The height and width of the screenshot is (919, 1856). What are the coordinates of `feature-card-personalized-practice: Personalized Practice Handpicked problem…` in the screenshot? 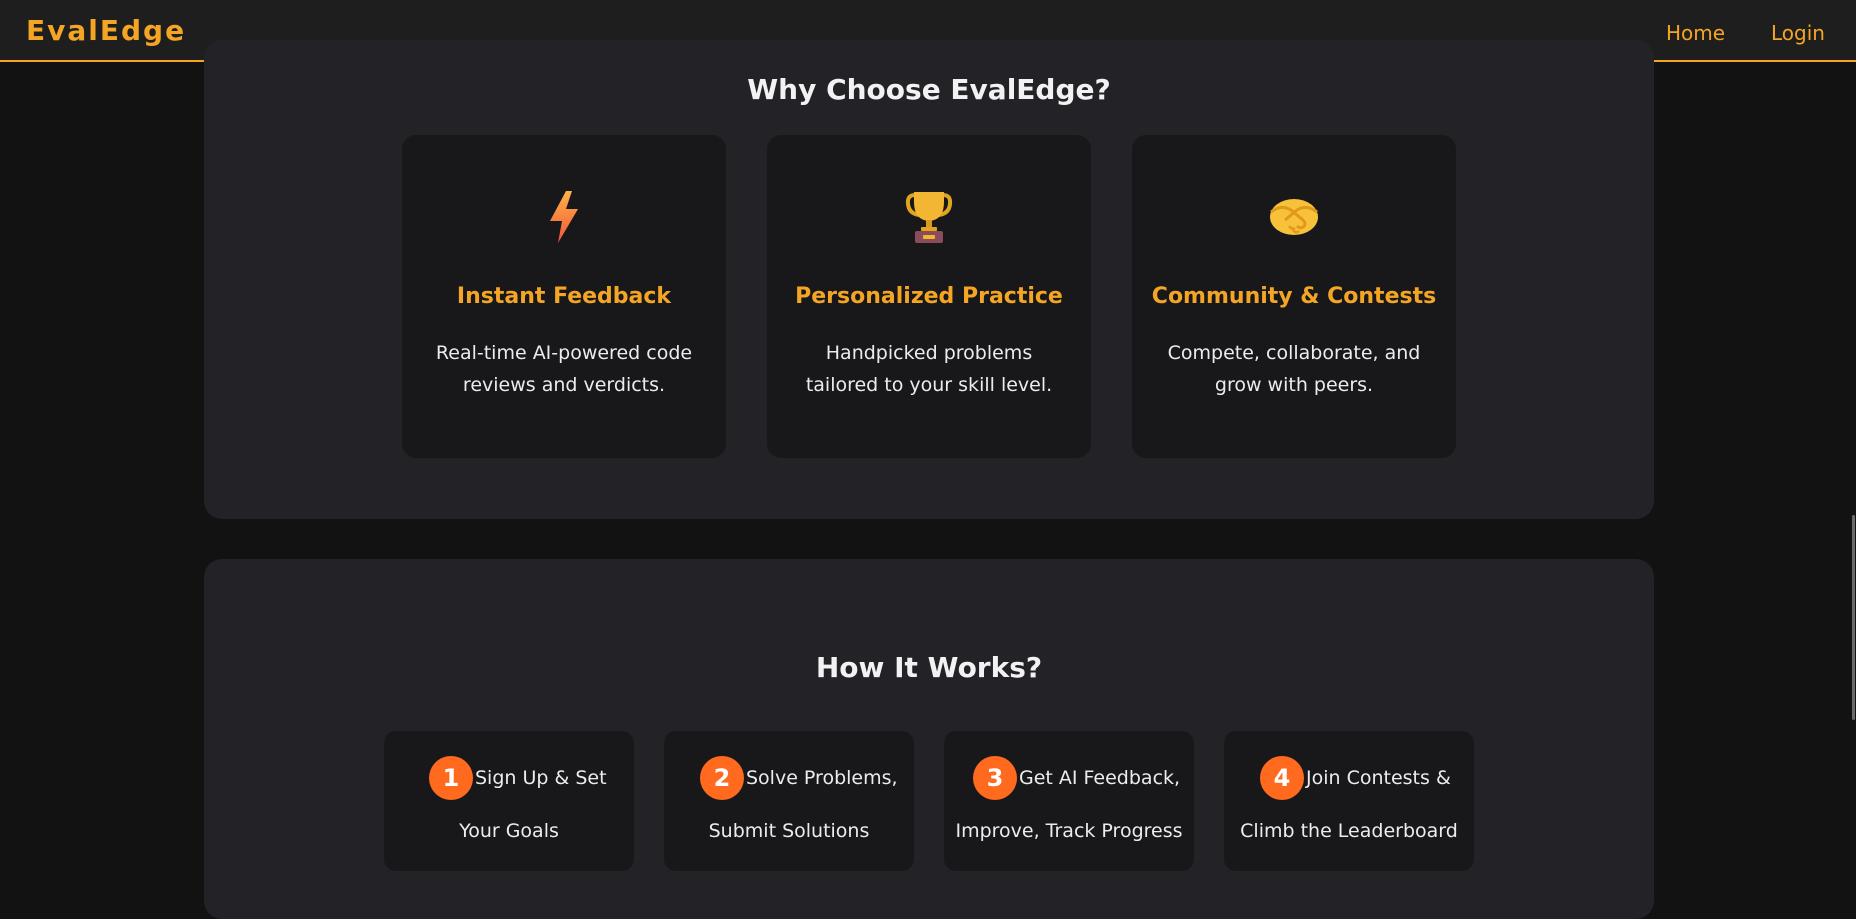 It's located at (929, 296).